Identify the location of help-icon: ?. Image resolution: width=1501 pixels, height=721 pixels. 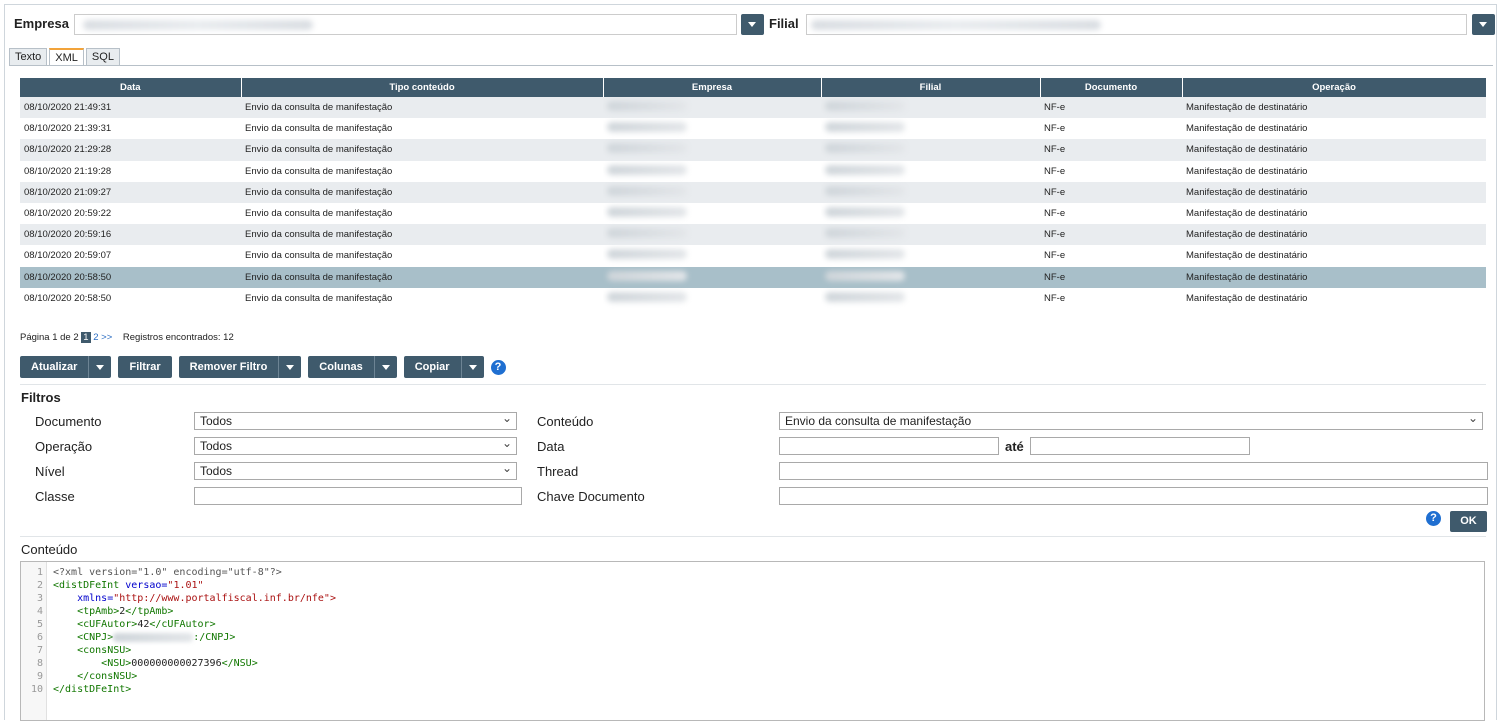
(498, 367).